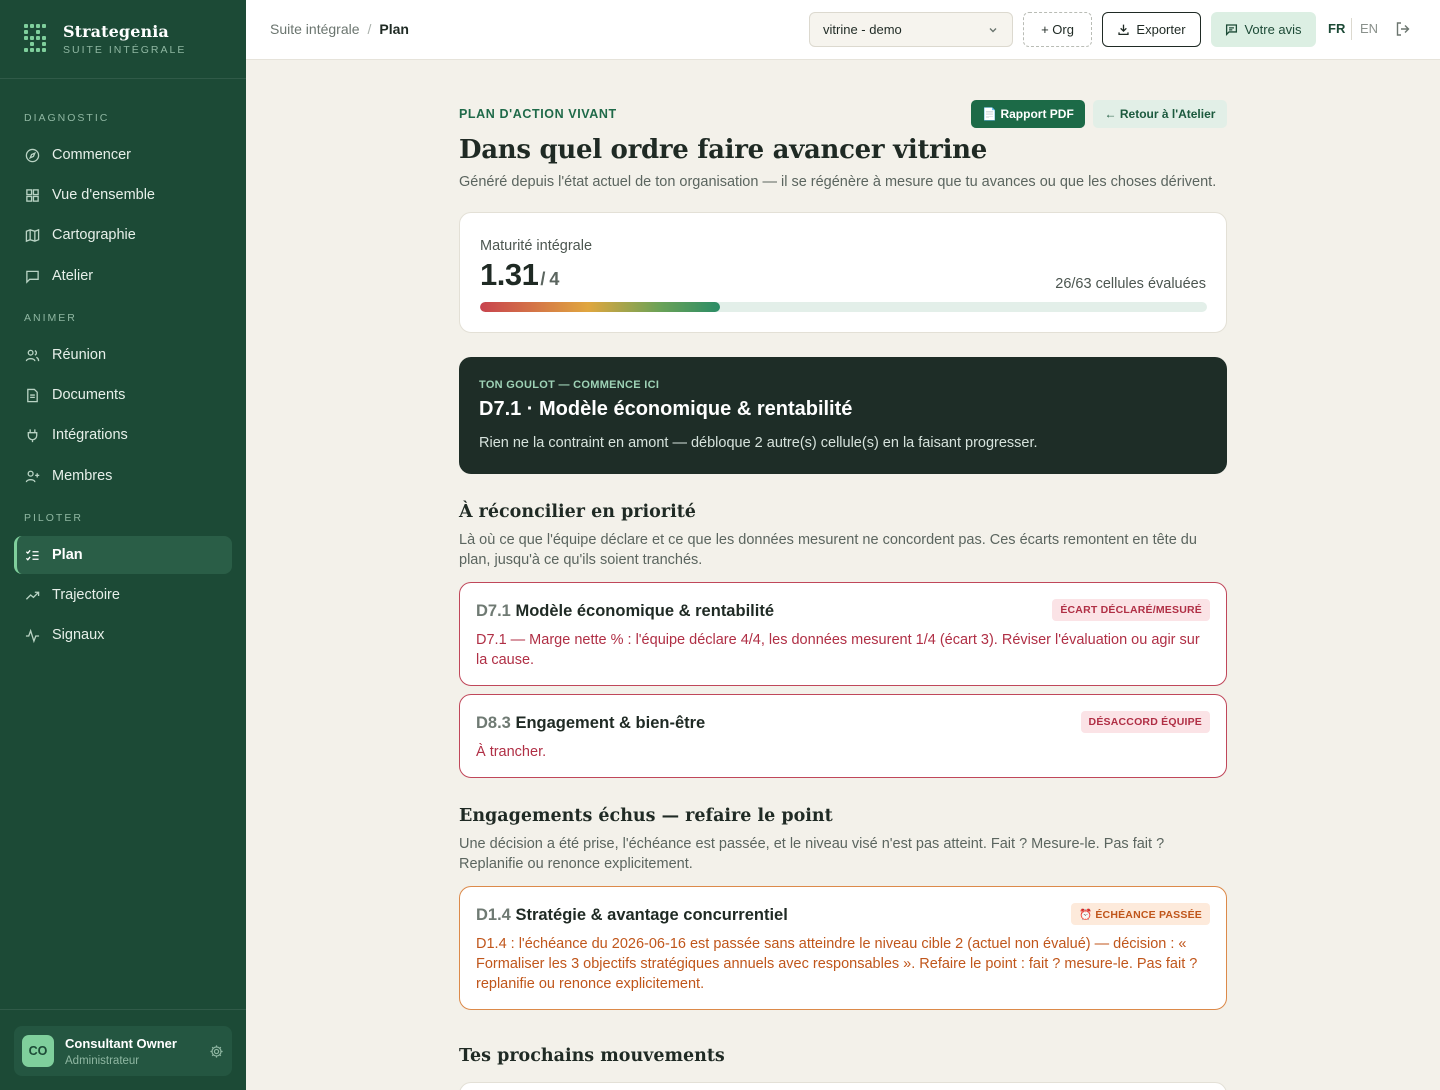 Image resolution: width=1440 pixels, height=1090 pixels. I want to click on sidebar-item-reunion: Réunion, so click(123, 355).